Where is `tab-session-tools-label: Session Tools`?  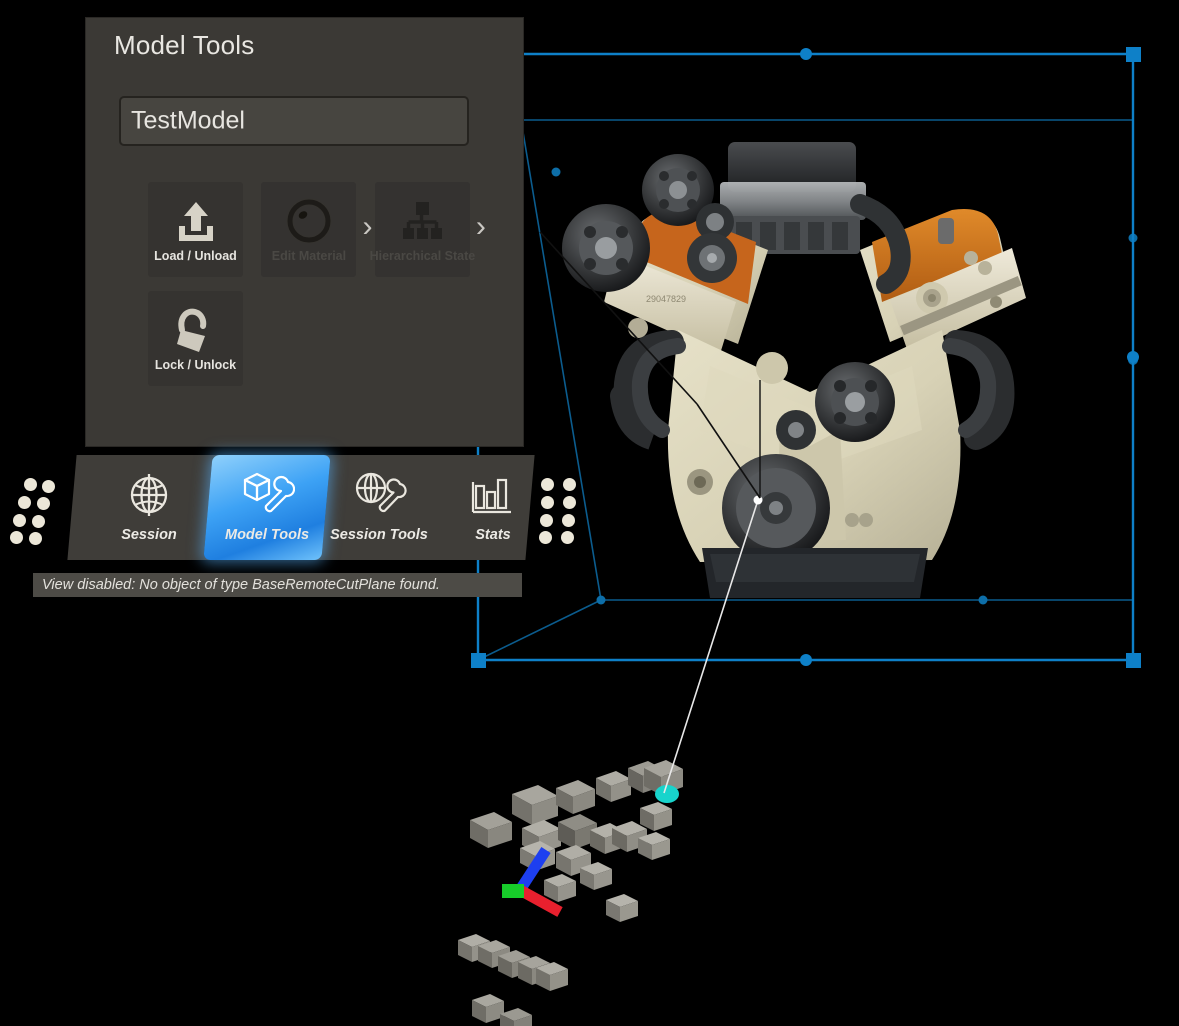 tab-session-tools-label: Session Tools is located at coordinates (379, 535).